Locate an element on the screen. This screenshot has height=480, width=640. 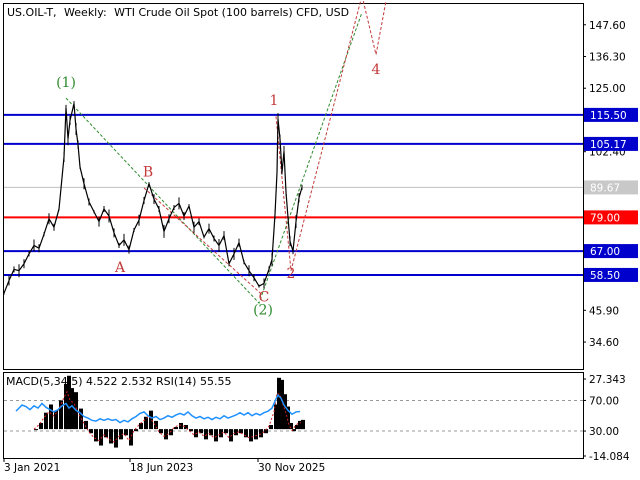
indicator-tick-label-2: 30.00 is located at coordinates (604, 432).